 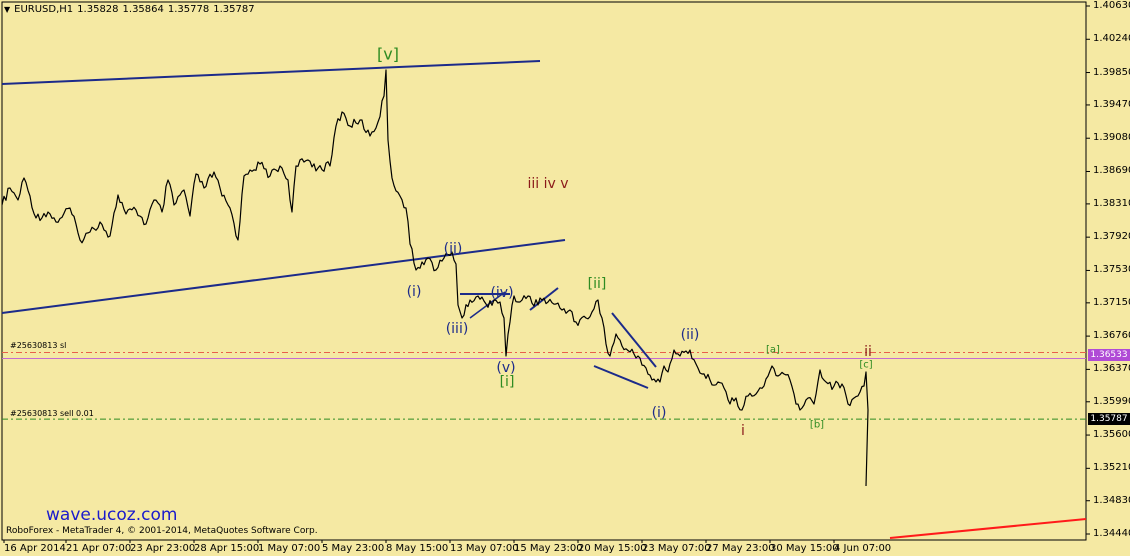 What do you see at coordinates (1111, 171) in the screenshot?
I see `price-tick-label: 1.38690` at bounding box center [1111, 171].